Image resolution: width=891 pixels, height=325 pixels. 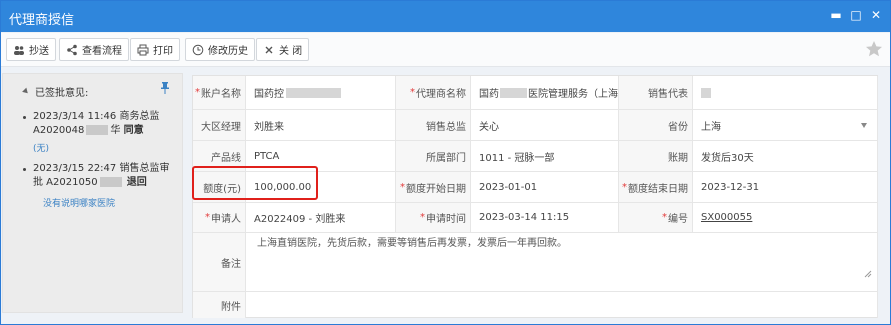 What do you see at coordinates (433, 125) in the screenshot?
I see `label-sales-director: 销售总监` at bounding box center [433, 125].